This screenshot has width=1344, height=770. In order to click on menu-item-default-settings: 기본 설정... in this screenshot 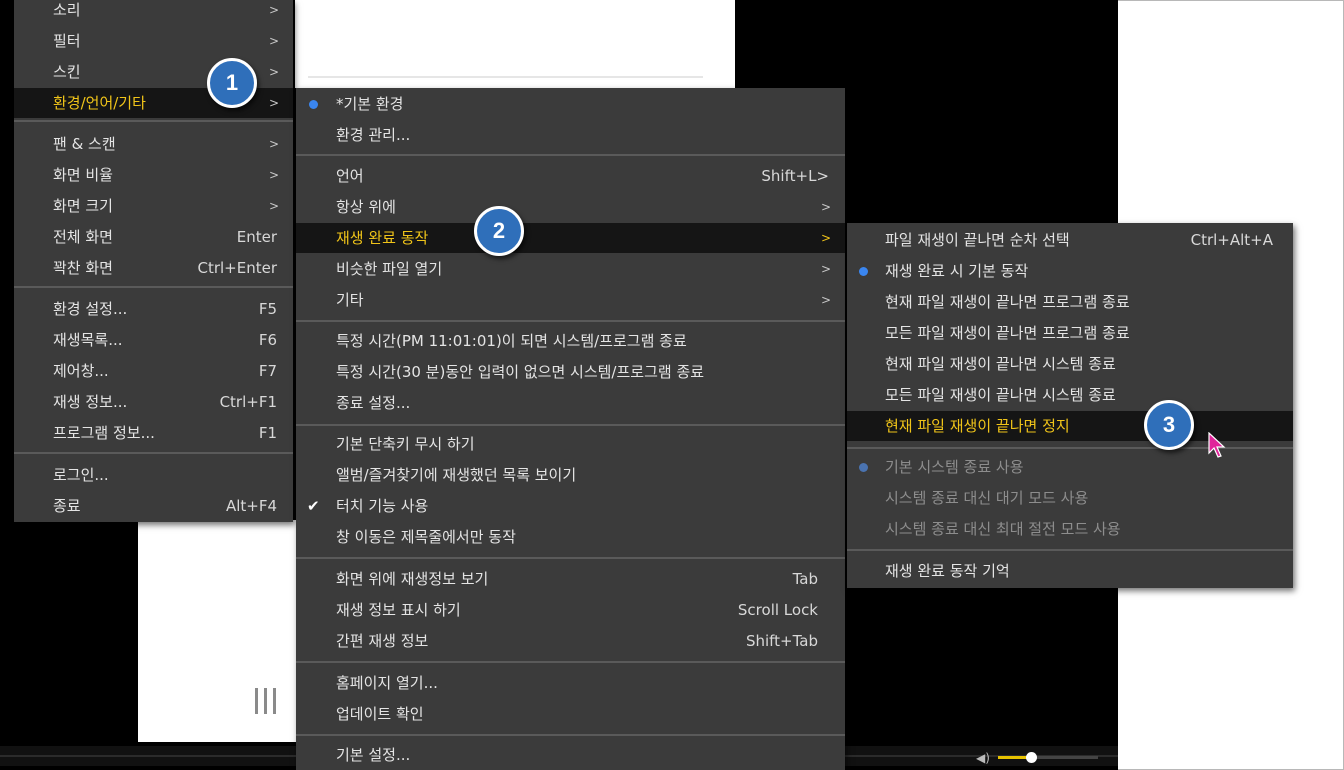, I will do `click(570, 755)`.